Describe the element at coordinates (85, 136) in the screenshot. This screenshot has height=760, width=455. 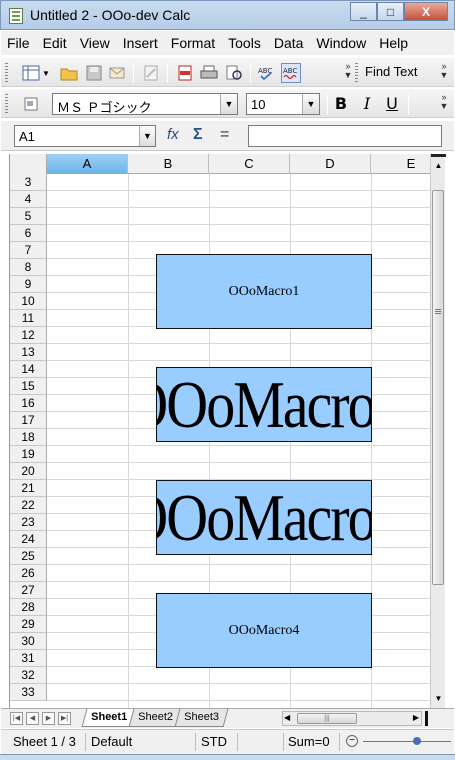
I see `name-box: A1 ▼` at that location.